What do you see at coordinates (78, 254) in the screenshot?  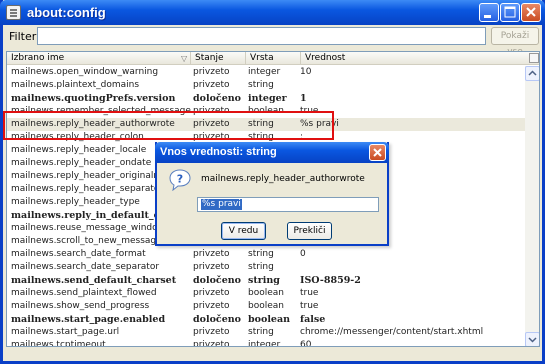 I see `pref-name: mailnews.search_date_format` at bounding box center [78, 254].